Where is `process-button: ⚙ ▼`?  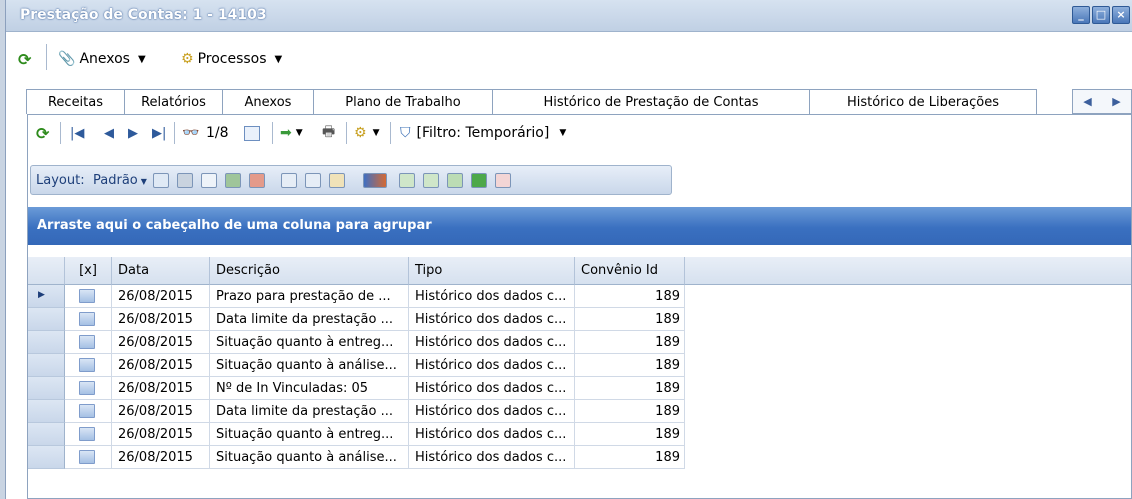
process-button: ⚙ ▼ is located at coordinates (366, 133).